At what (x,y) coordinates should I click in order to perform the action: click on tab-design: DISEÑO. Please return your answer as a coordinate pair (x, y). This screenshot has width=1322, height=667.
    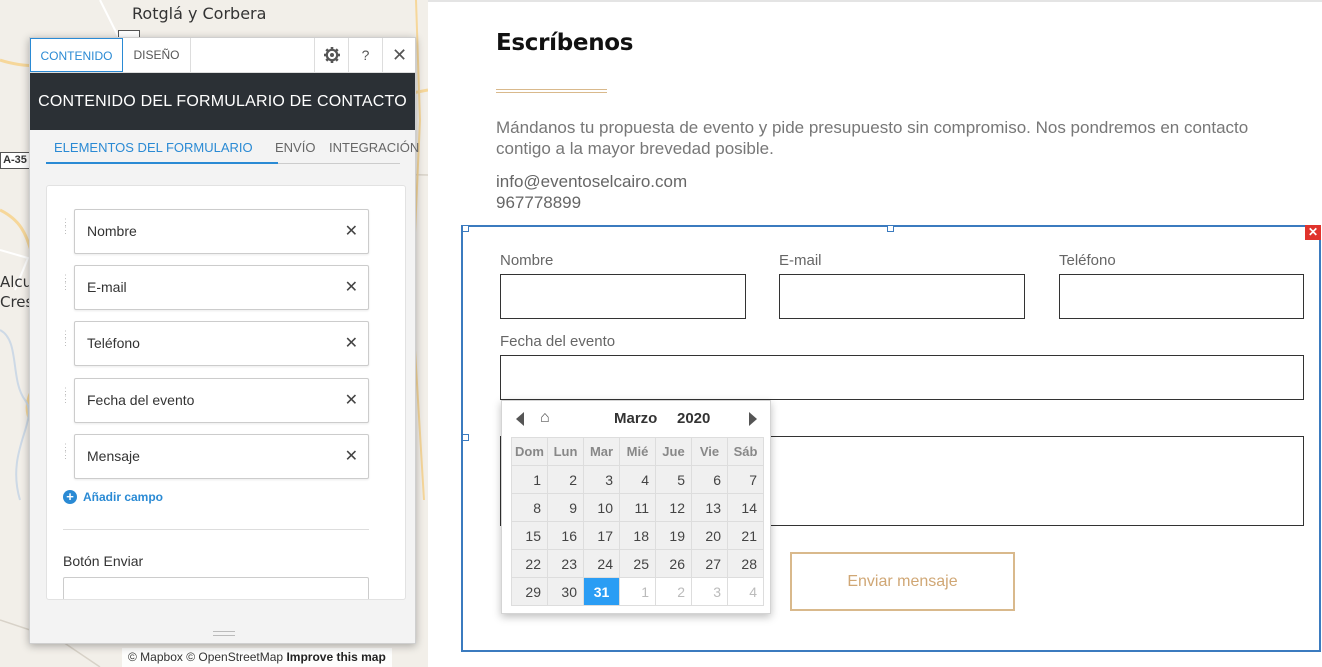
    Looking at the image, I should click on (157, 55).